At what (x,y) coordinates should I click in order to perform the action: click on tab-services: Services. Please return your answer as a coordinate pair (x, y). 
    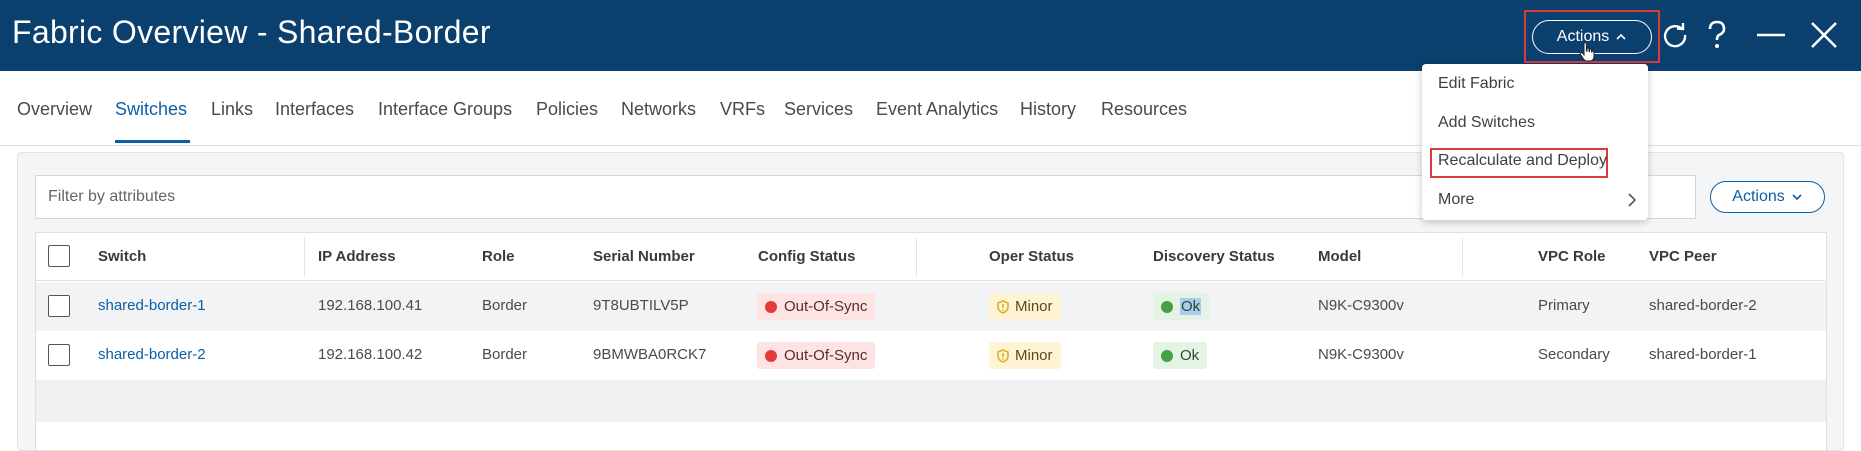
    Looking at the image, I should click on (818, 109).